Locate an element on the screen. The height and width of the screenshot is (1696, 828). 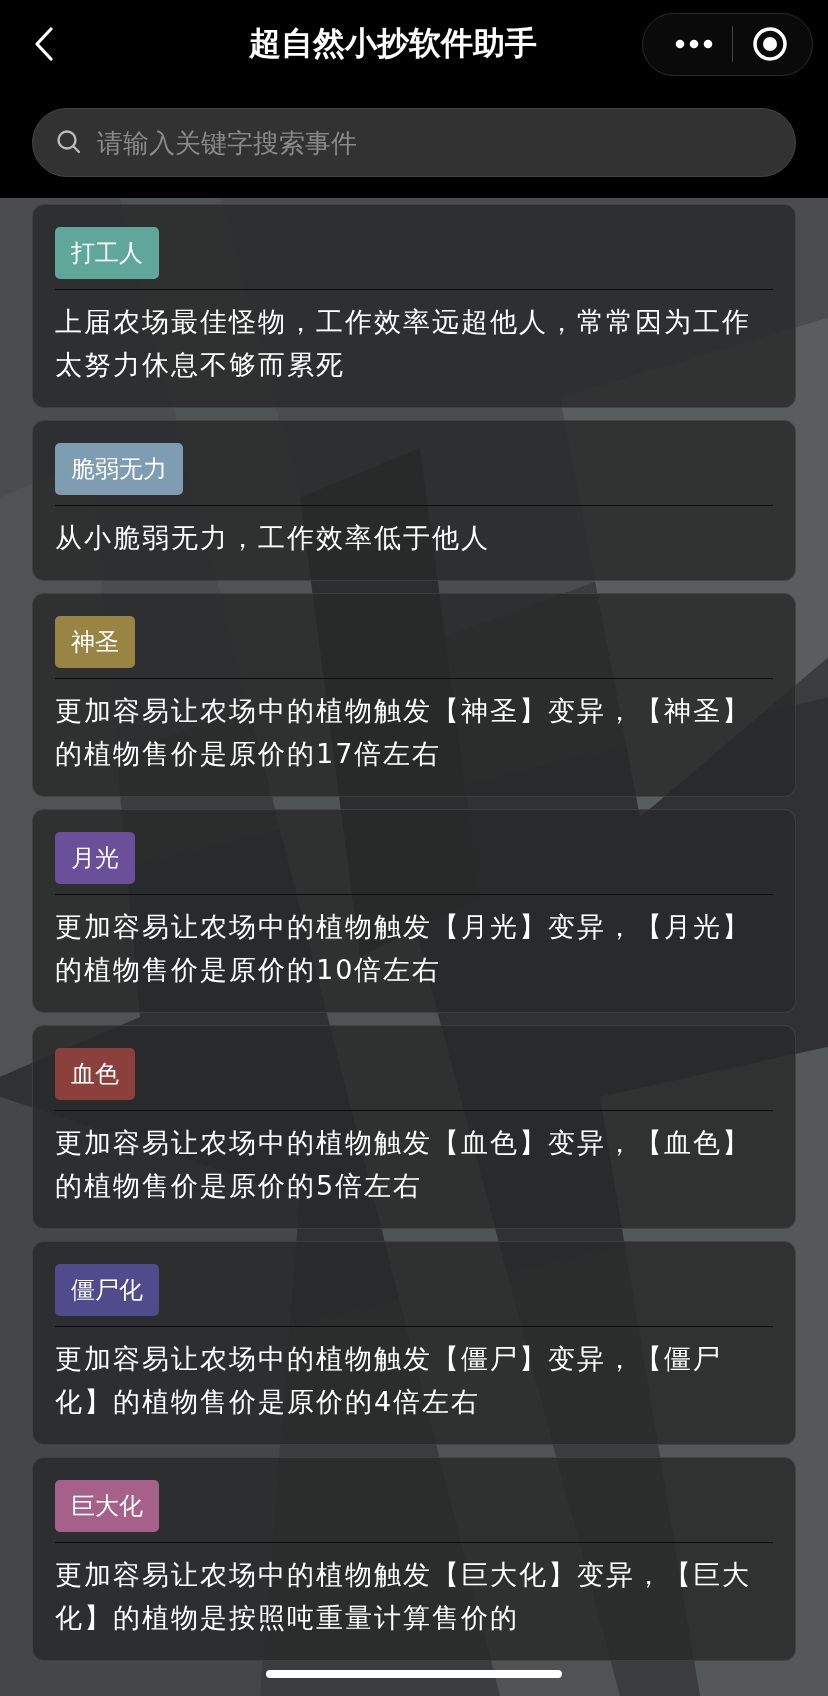
trait-description: 更加容易让农场中的植物触发【神圣】变异，【神圣】的植物售价是原价的17倍左右 is located at coordinates (403, 732).